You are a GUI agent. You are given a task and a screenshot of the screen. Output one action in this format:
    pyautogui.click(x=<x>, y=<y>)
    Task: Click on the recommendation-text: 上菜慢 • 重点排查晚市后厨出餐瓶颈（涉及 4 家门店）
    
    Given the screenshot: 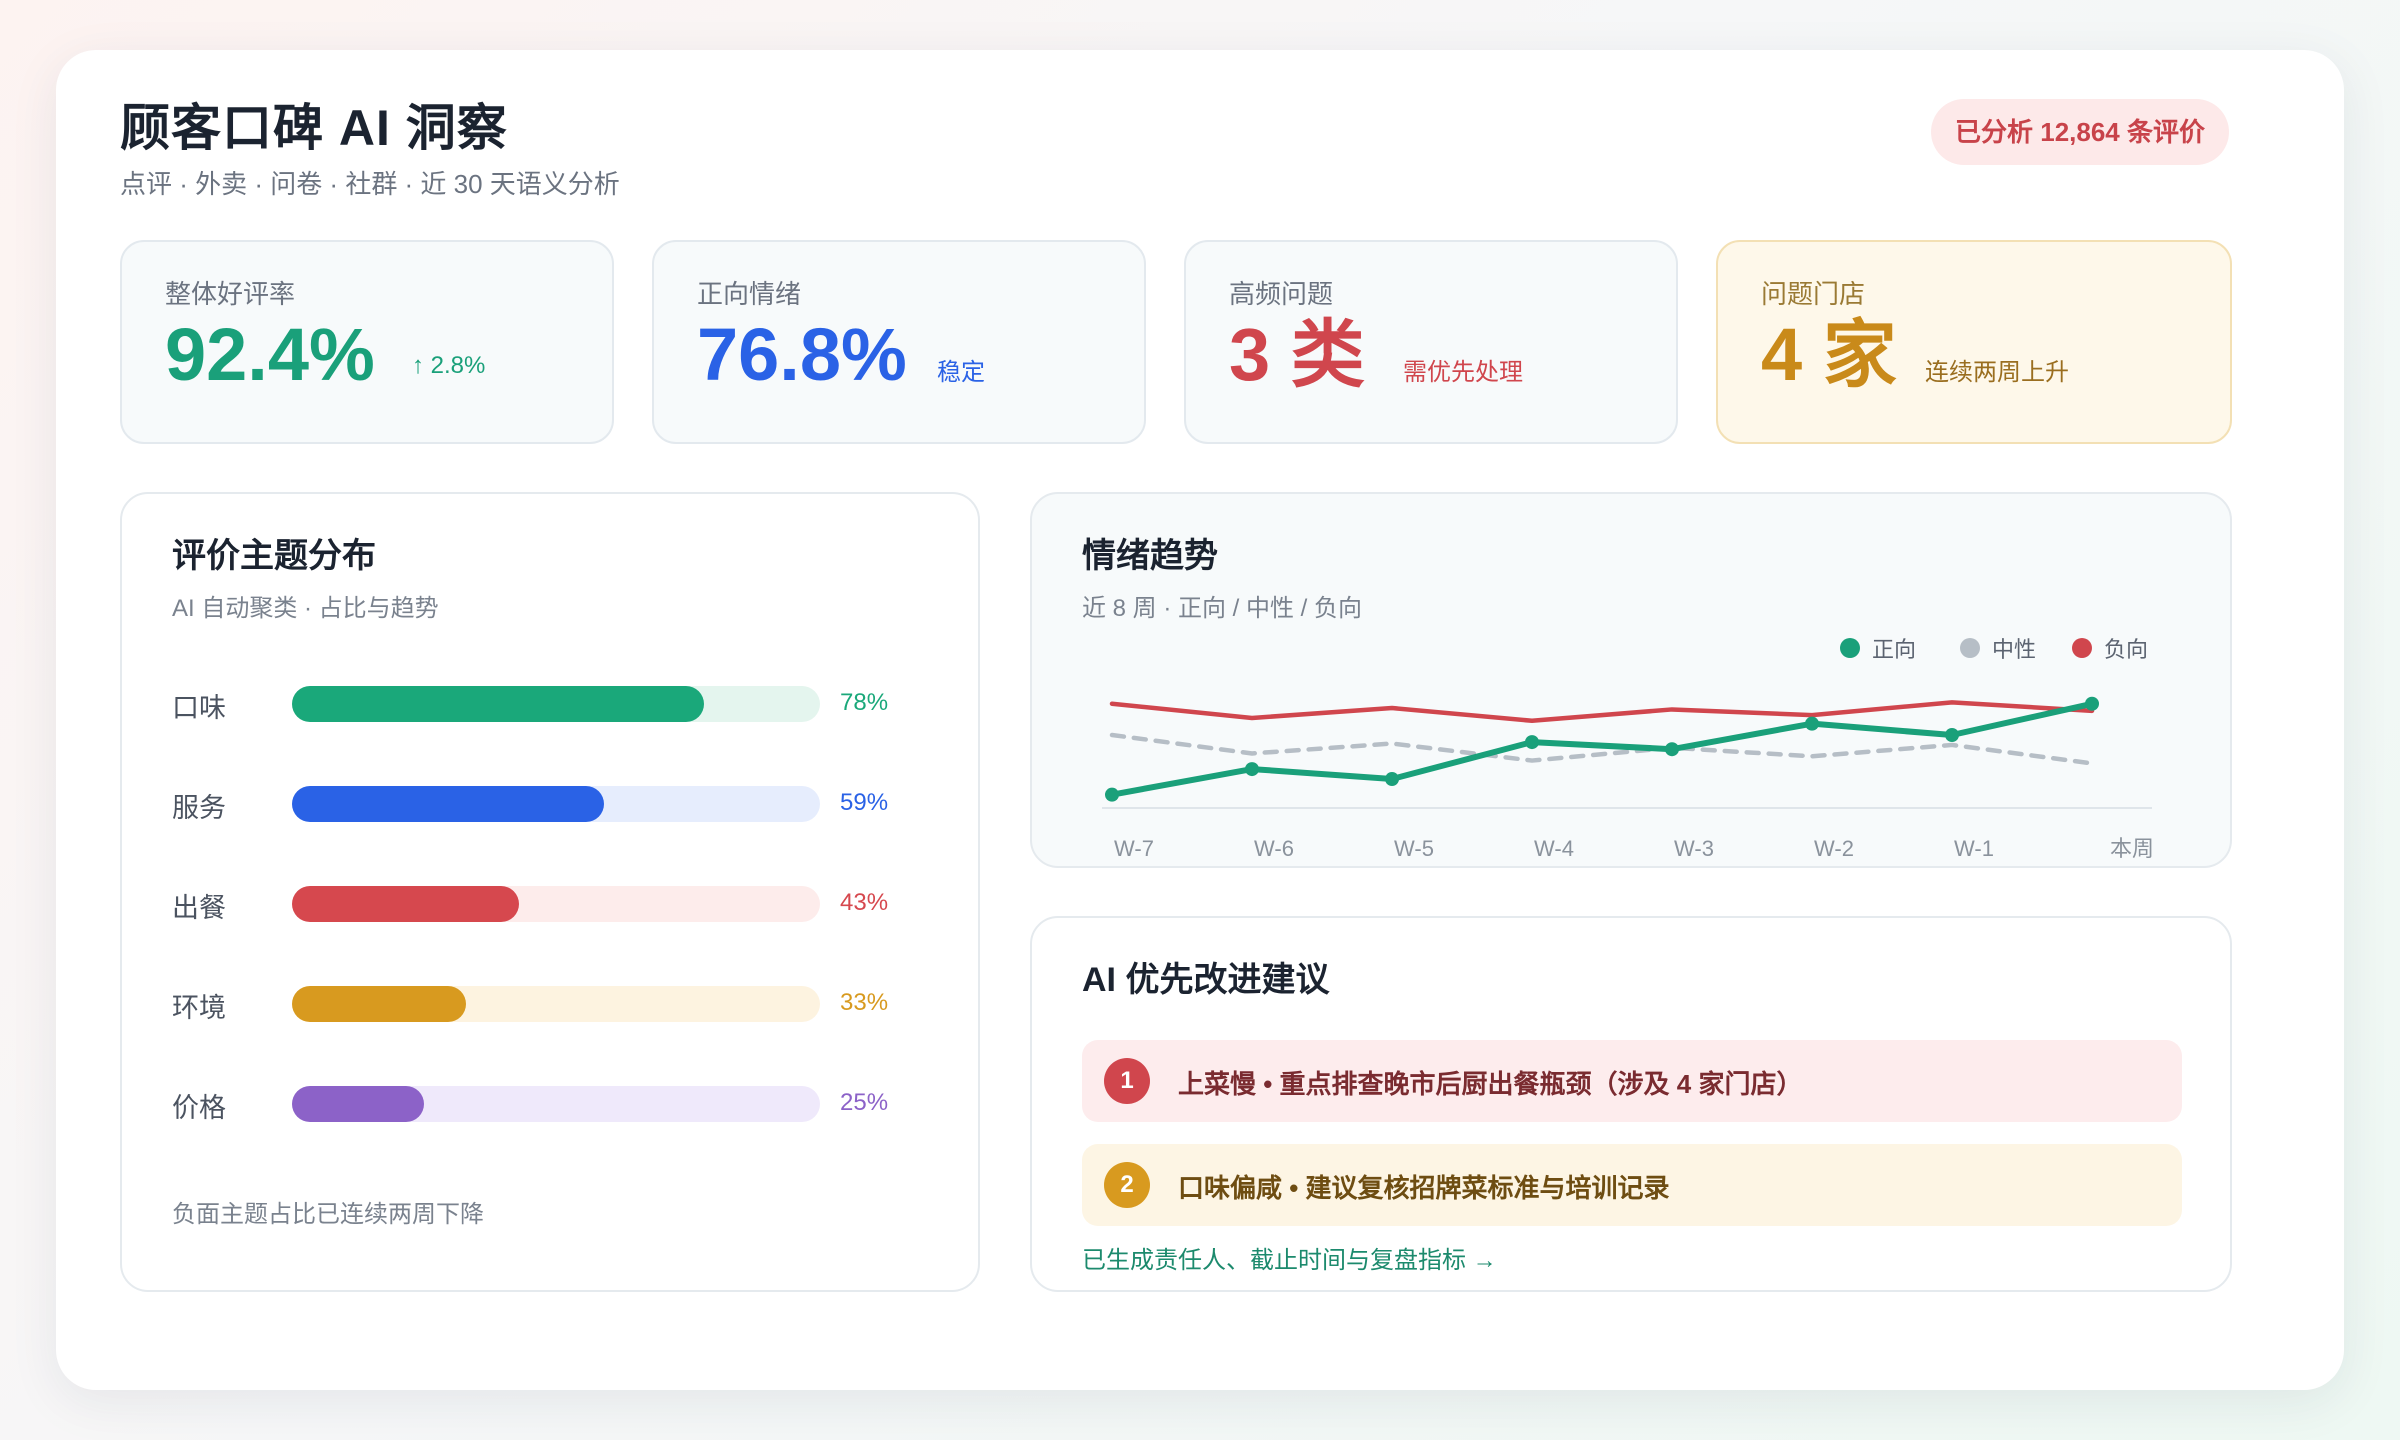 What is the action you would take?
    pyautogui.click(x=1490, y=1084)
    